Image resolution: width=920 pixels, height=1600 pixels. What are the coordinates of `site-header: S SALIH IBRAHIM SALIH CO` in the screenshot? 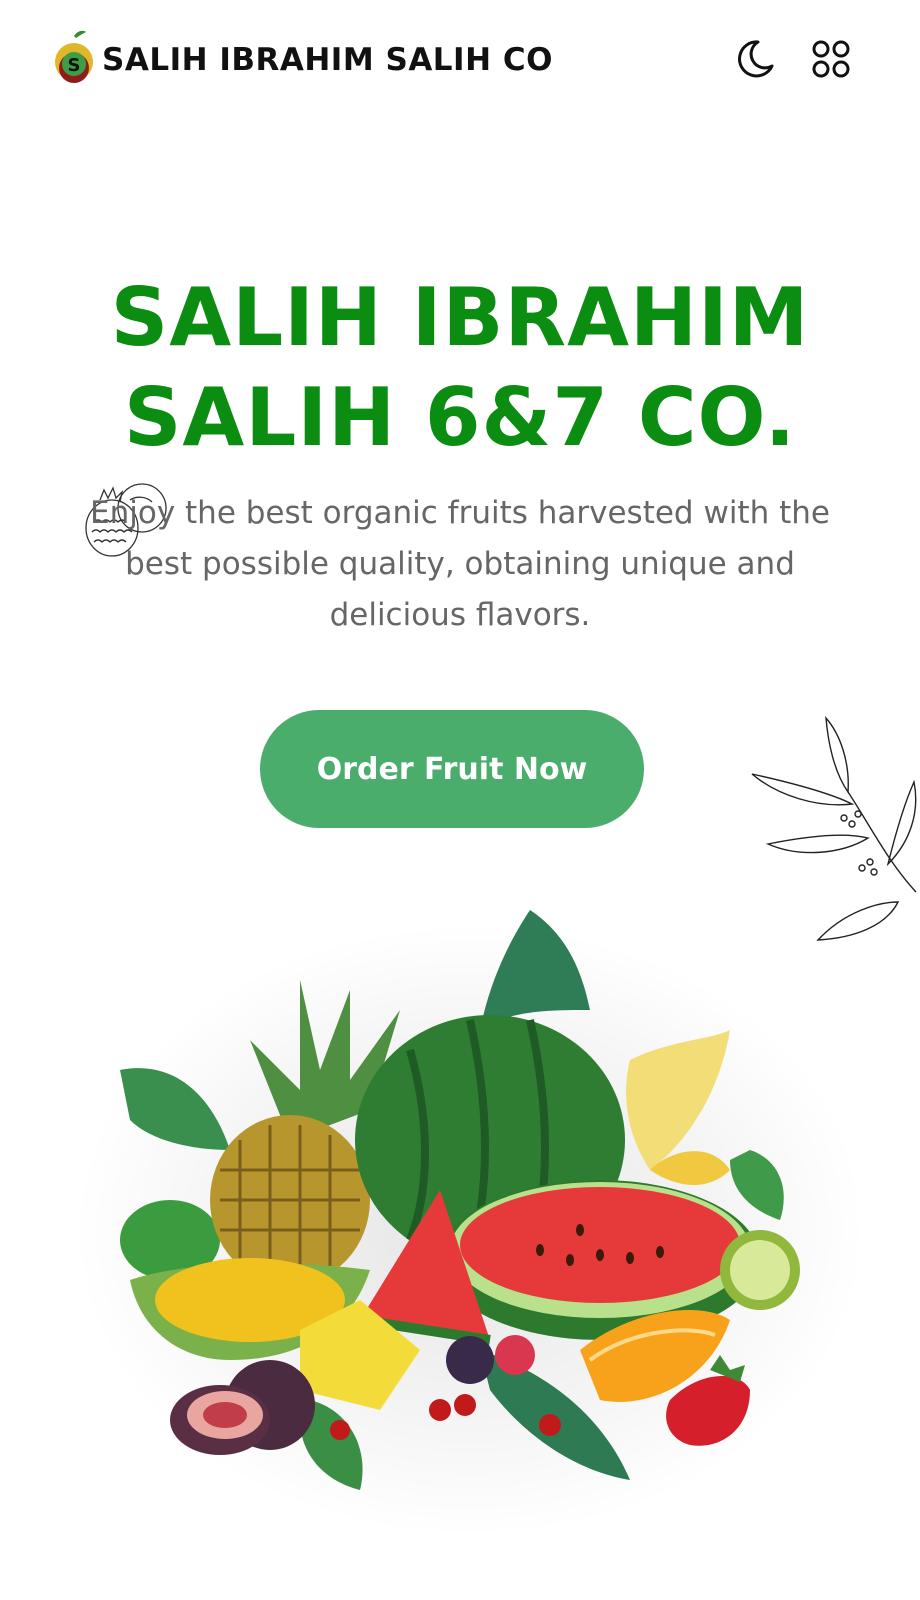 It's located at (460, 65).